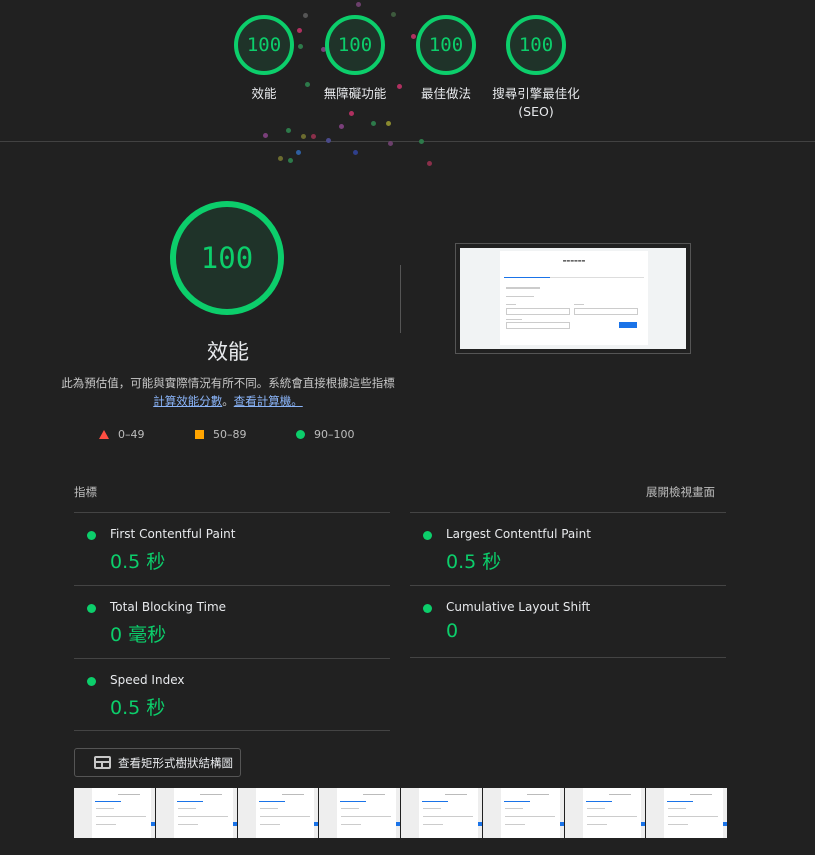  What do you see at coordinates (680, 492) in the screenshot?
I see `expand-view-toggle: 展開檢視畫面` at bounding box center [680, 492].